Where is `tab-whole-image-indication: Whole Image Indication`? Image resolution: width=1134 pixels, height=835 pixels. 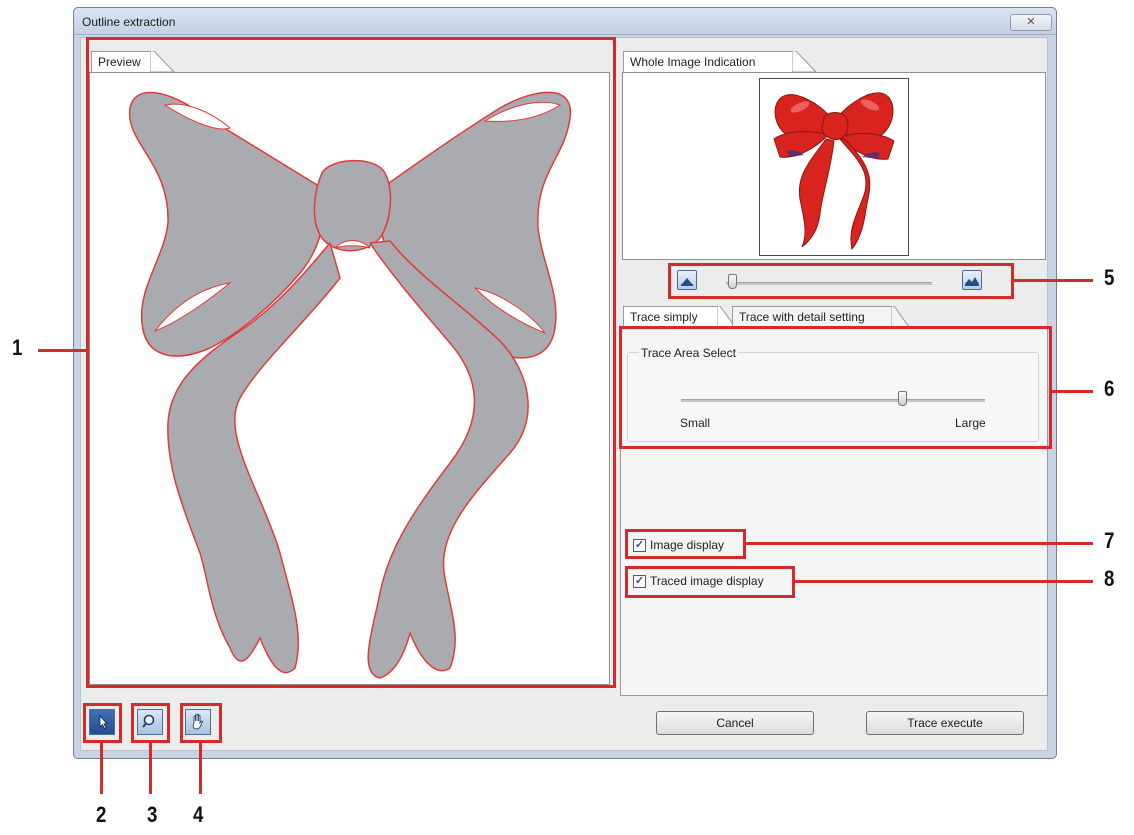 tab-whole-image-indication: Whole Image Indication is located at coordinates (708, 61).